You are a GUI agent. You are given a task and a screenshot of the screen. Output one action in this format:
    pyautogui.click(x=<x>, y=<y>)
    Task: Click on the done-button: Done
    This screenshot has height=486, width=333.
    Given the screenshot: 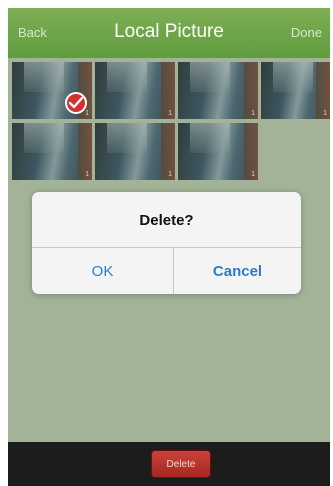 What is the action you would take?
    pyautogui.click(x=306, y=32)
    